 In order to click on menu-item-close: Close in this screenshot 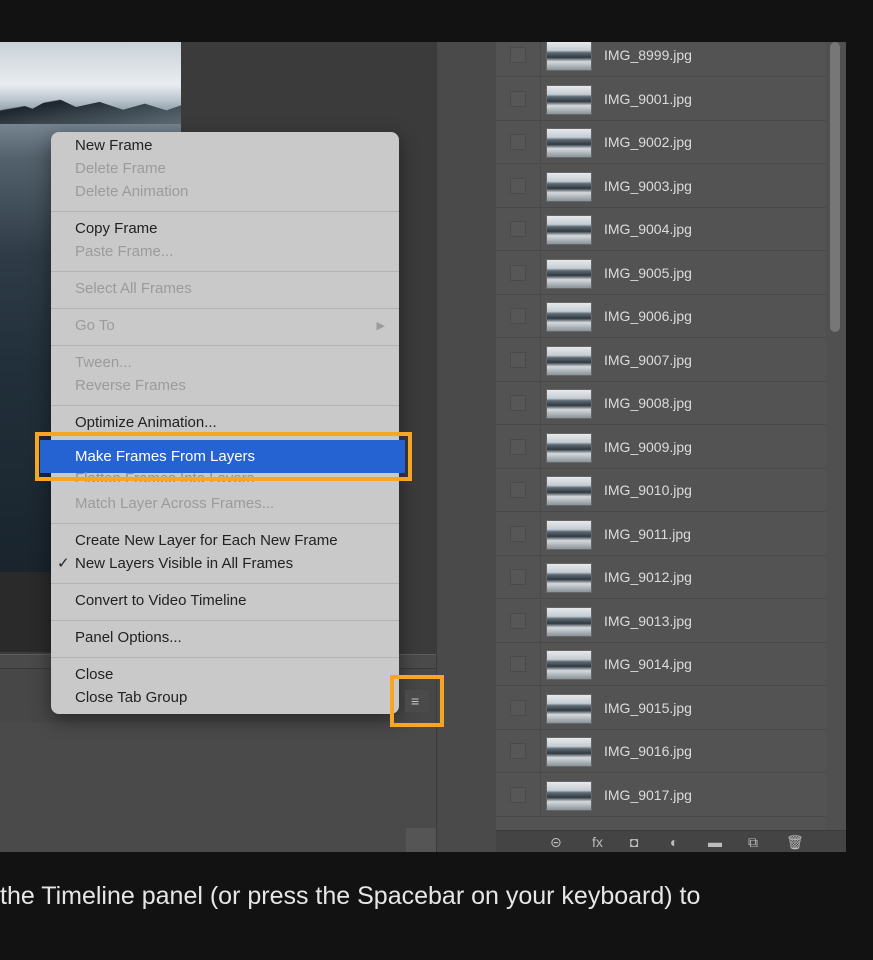, I will do `click(94, 675)`.